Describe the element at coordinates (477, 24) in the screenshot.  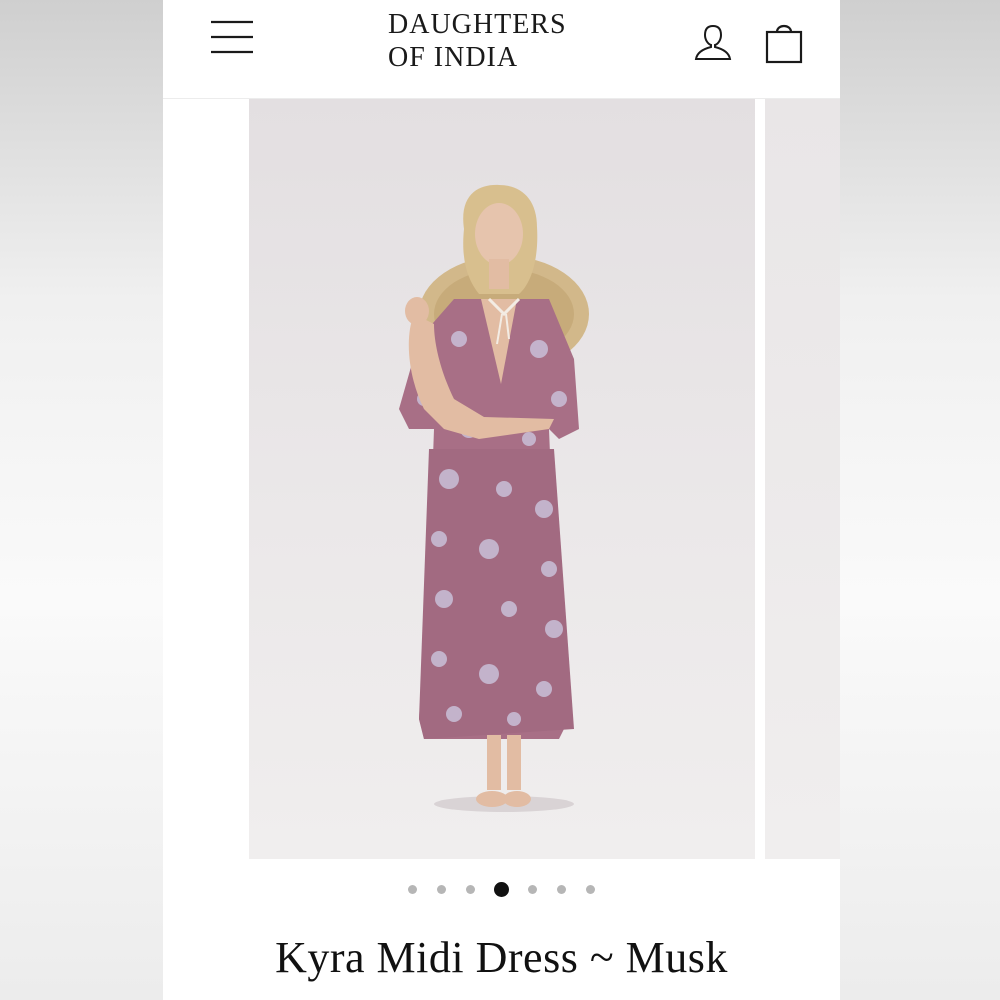
I see `brand-line-1: DAUGHTERS` at that location.